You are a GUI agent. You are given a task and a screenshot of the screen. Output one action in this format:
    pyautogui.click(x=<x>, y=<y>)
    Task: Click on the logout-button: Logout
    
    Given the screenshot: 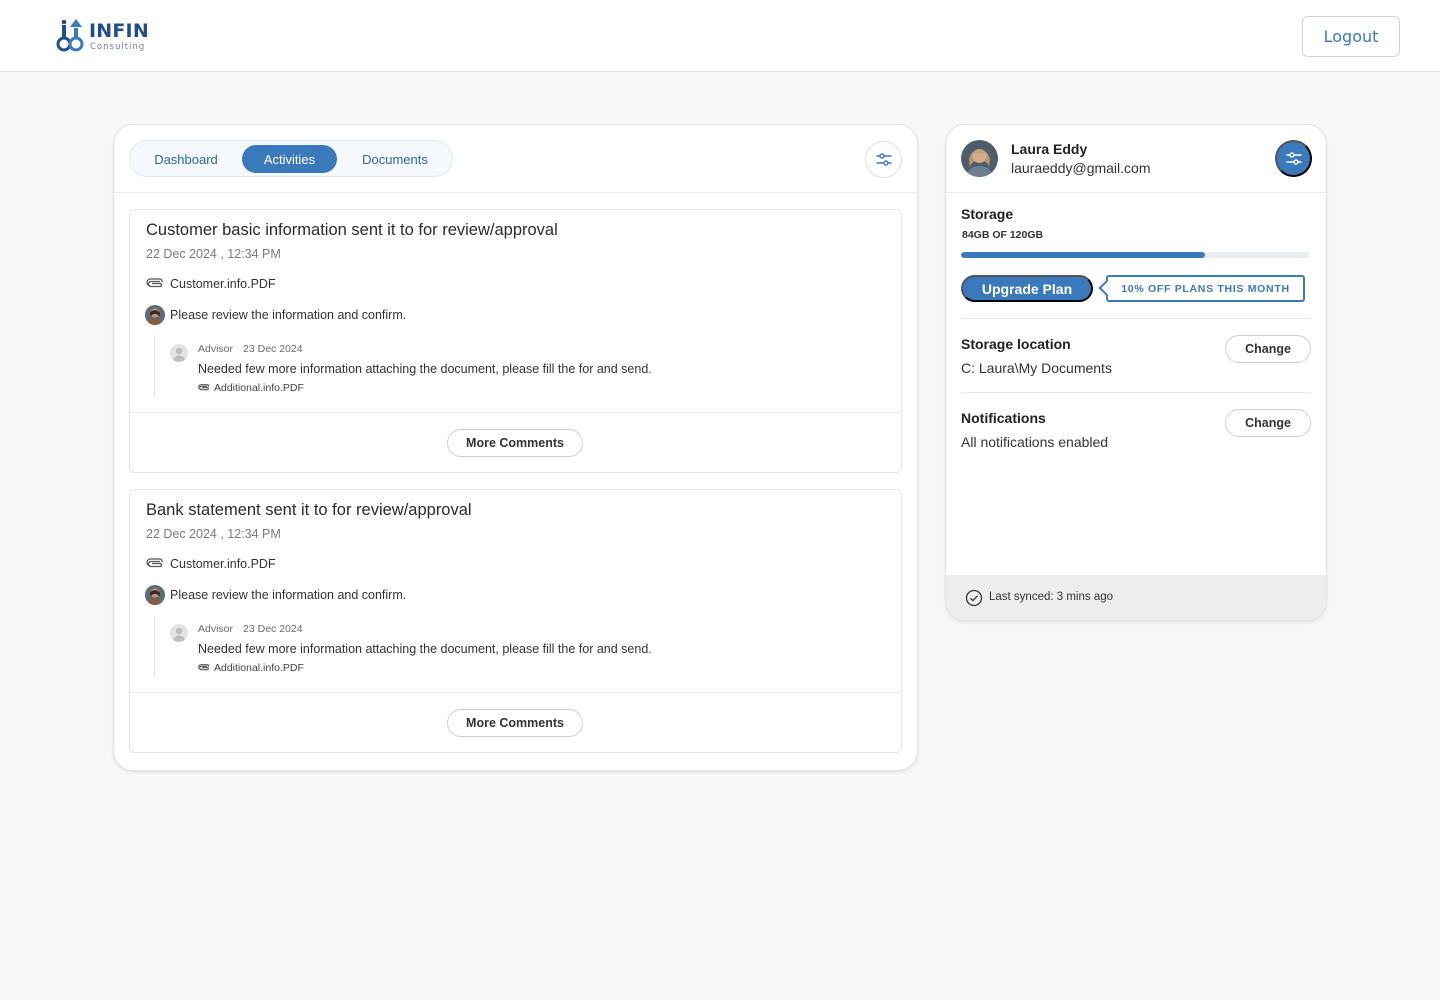 What is the action you would take?
    pyautogui.click(x=1351, y=36)
    